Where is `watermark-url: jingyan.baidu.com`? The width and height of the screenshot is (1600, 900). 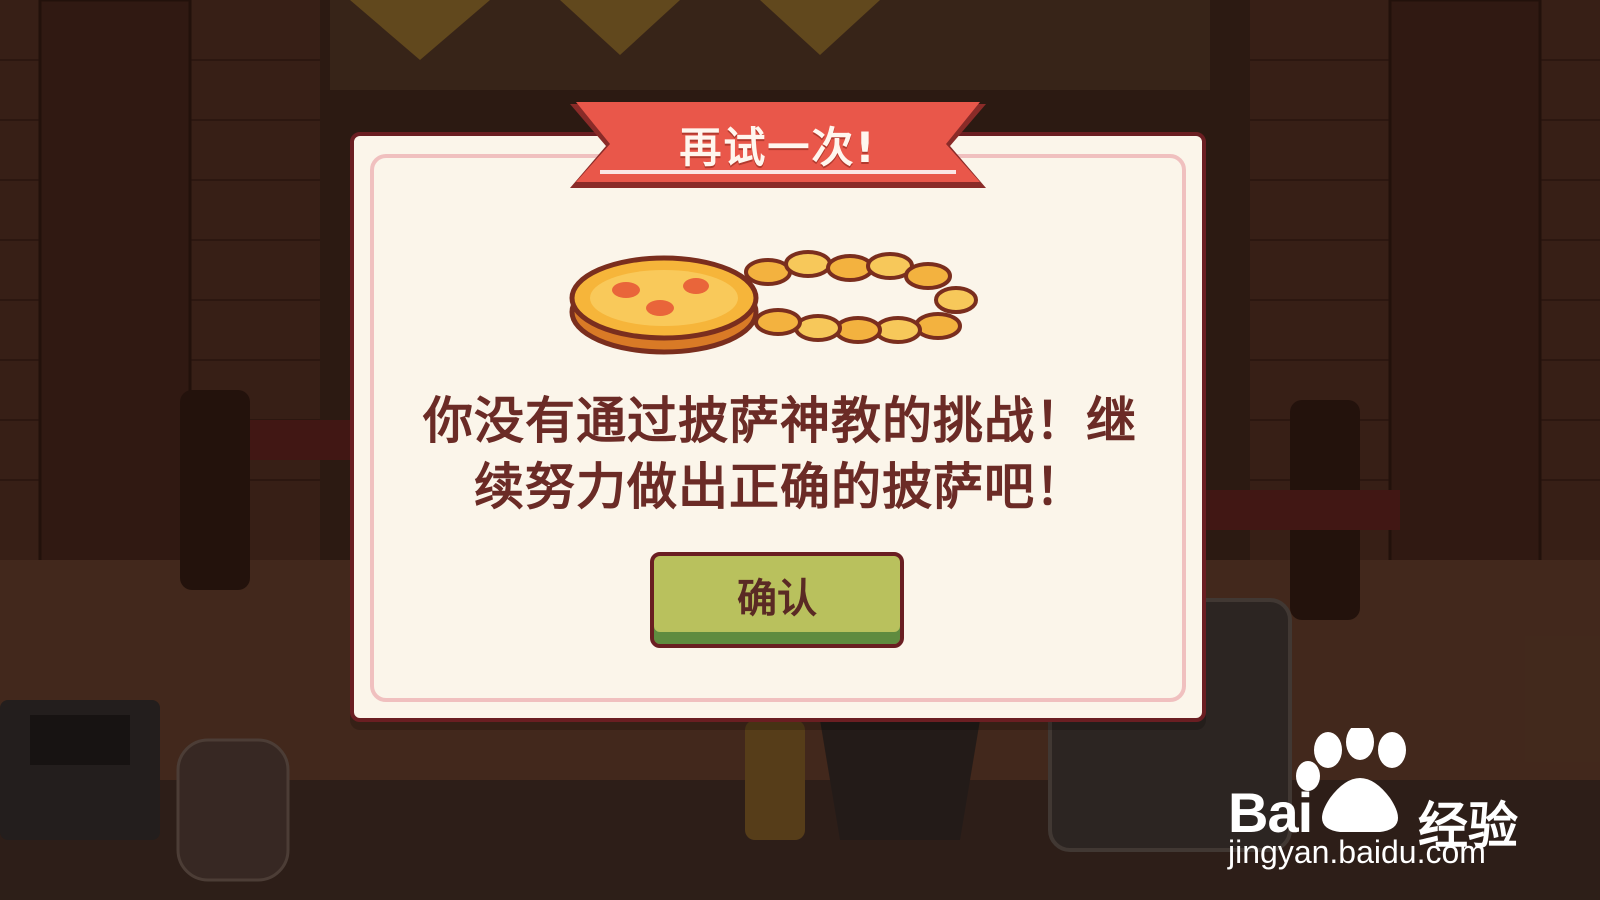
watermark-url: jingyan.baidu.com is located at coordinates (1357, 852).